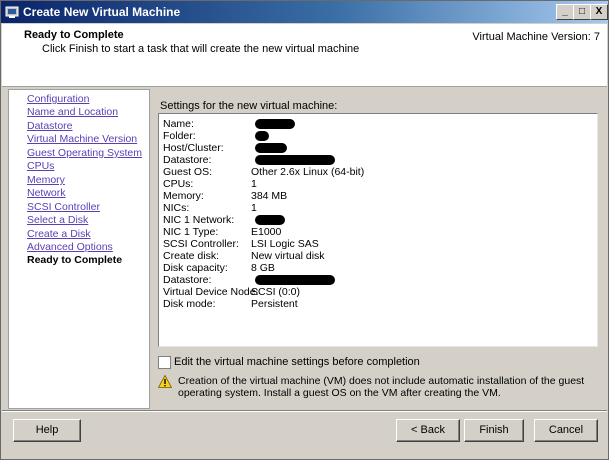 The height and width of the screenshot is (460, 609). What do you see at coordinates (74, 35) in the screenshot?
I see `page-title: Ready to Complete` at bounding box center [74, 35].